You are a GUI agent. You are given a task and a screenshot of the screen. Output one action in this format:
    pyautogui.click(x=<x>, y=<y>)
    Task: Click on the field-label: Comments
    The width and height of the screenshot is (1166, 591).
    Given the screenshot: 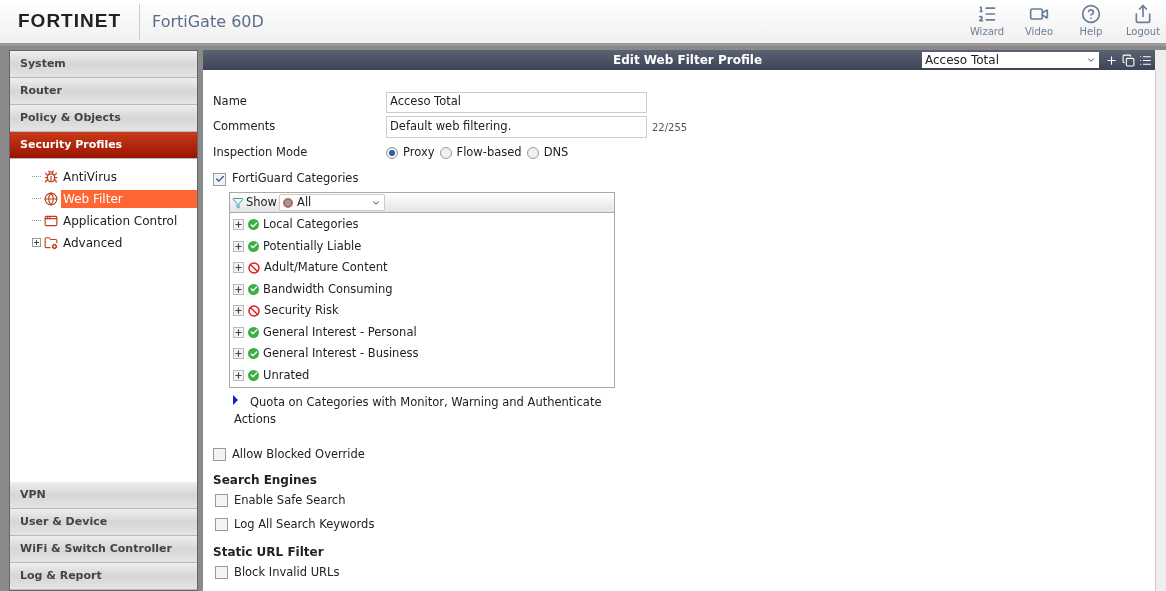 What is the action you would take?
    pyautogui.click(x=245, y=127)
    